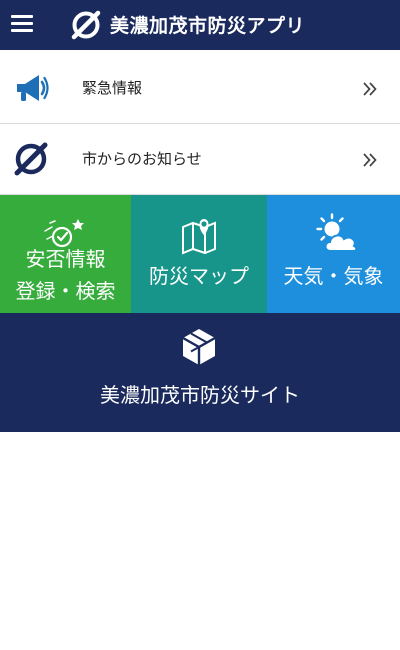  Describe the element at coordinates (22, 24) in the screenshot. I see `hamburger-menu-icon` at that location.